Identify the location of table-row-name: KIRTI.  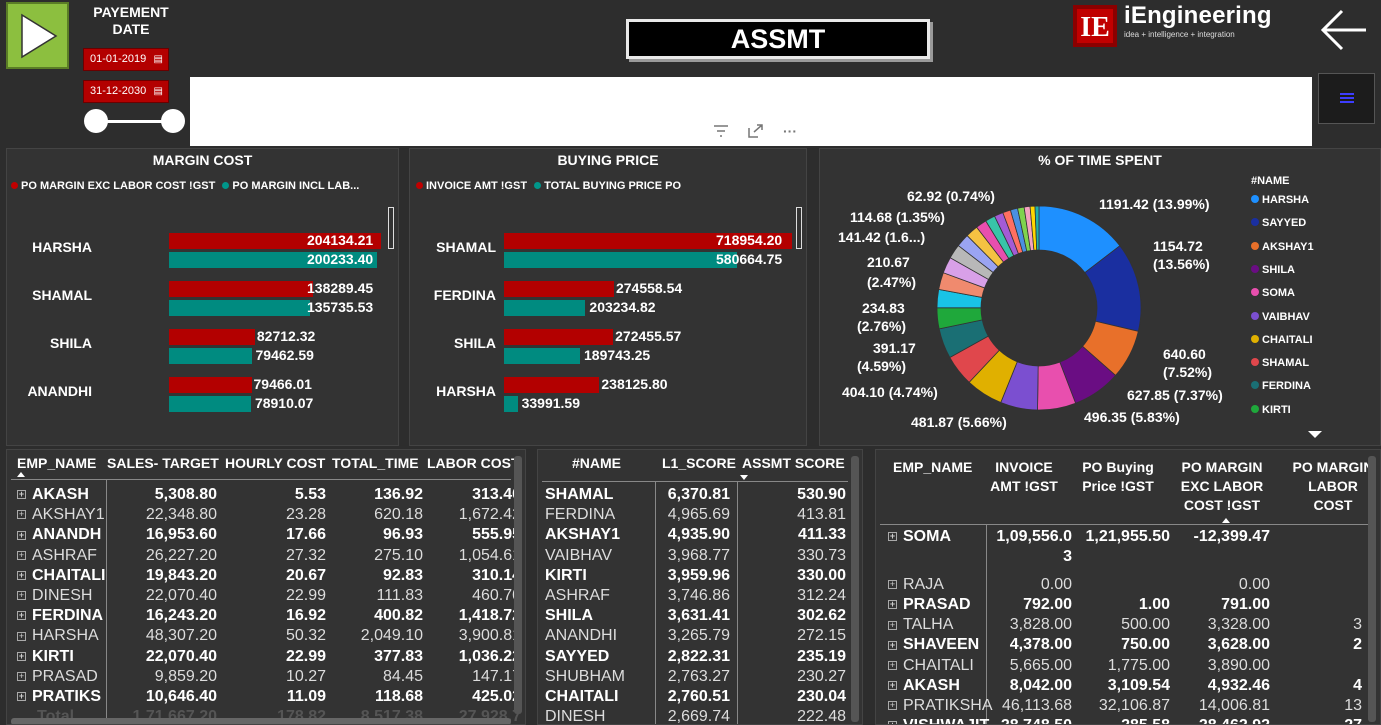
(566, 576).